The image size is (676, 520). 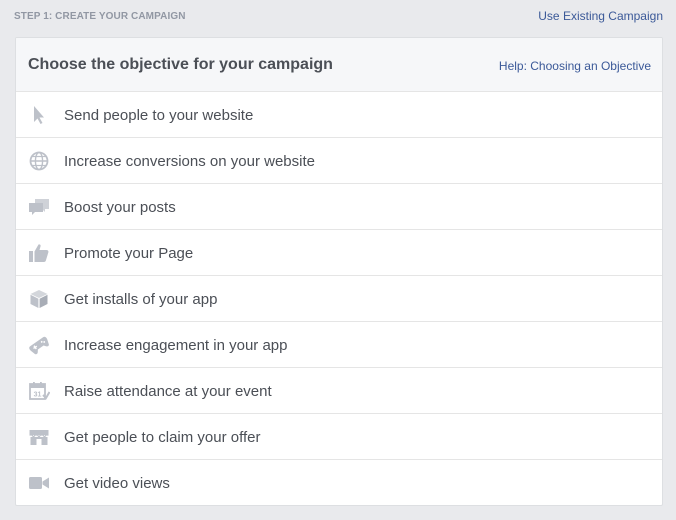 I want to click on step-label: STEP 1: CREATE YOUR CAMPAIGN, so click(x=100, y=16).